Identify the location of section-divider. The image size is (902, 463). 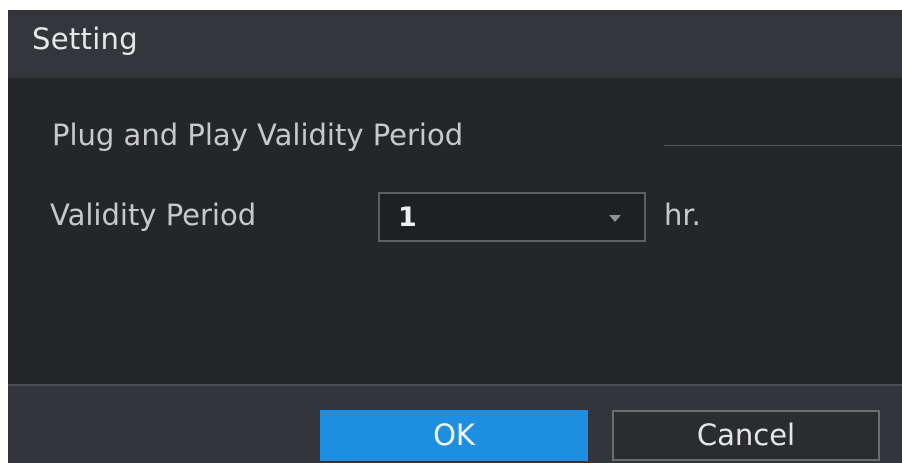
(783, 145).